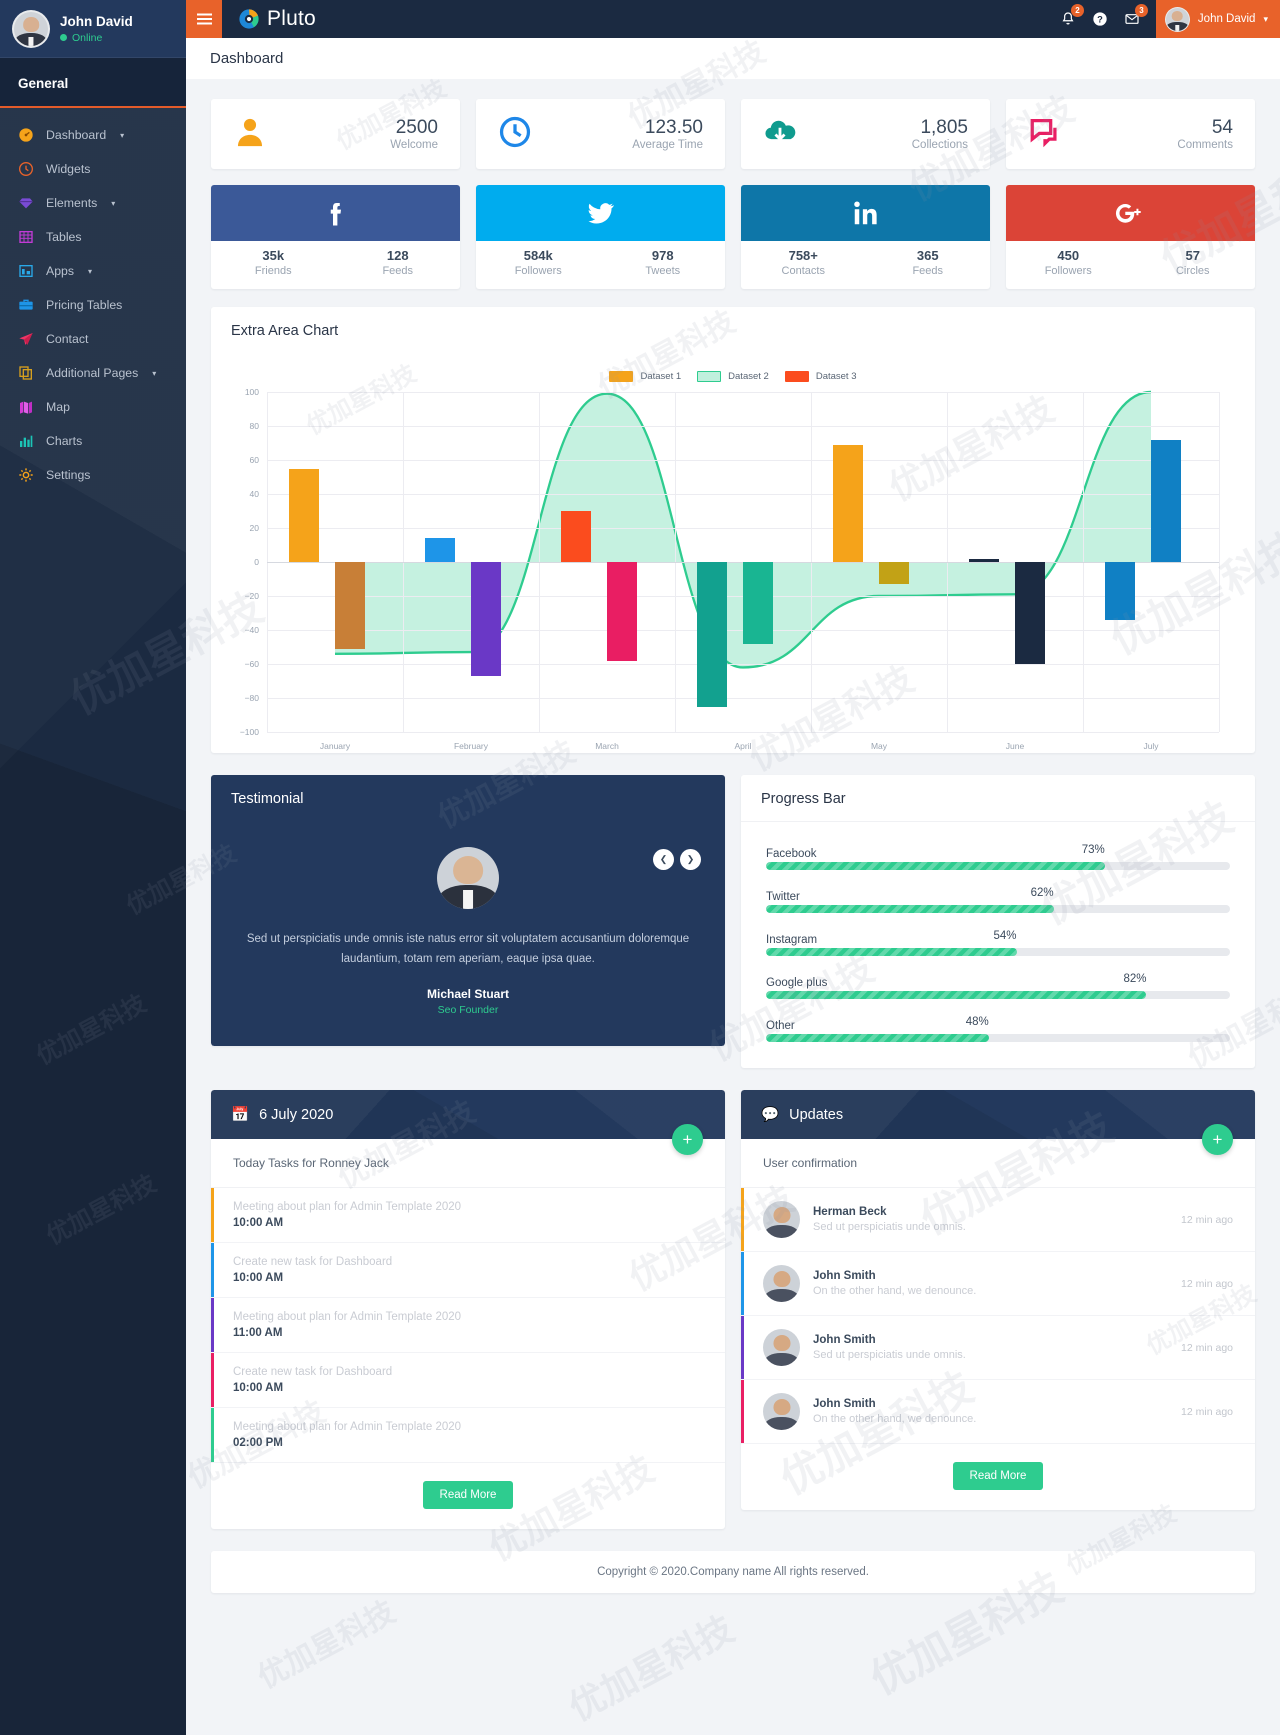 The height and width of the screenshot is (1735, 1280). What do you see at coordinates (240, 1115) in the screenshot?
I see `calendar-icon: 📅` at bounding box center [240, 1115].